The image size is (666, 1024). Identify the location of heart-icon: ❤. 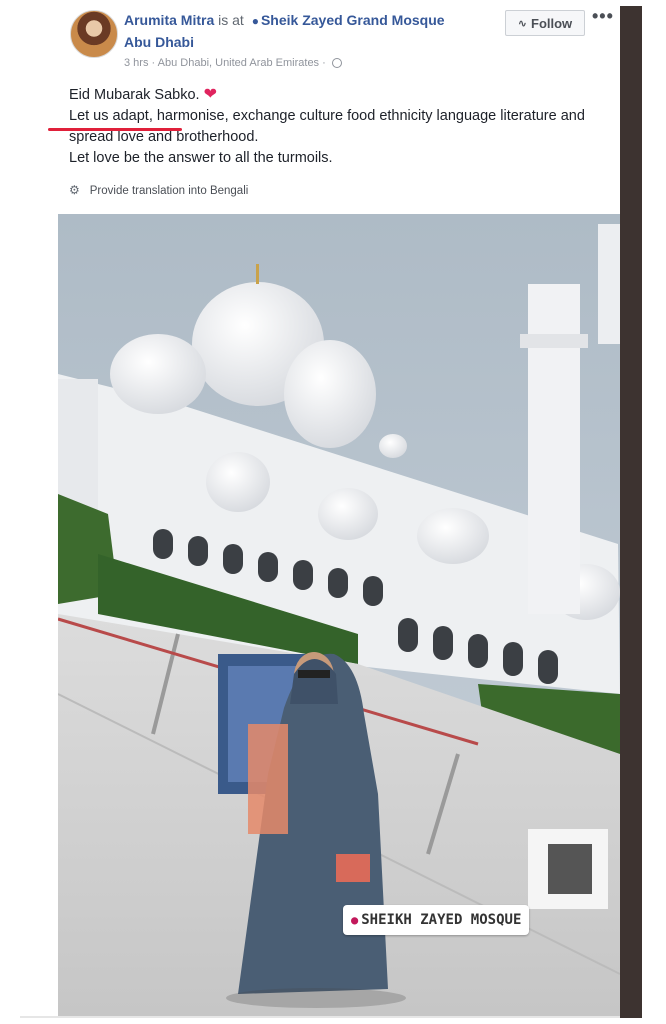
(210, 94).